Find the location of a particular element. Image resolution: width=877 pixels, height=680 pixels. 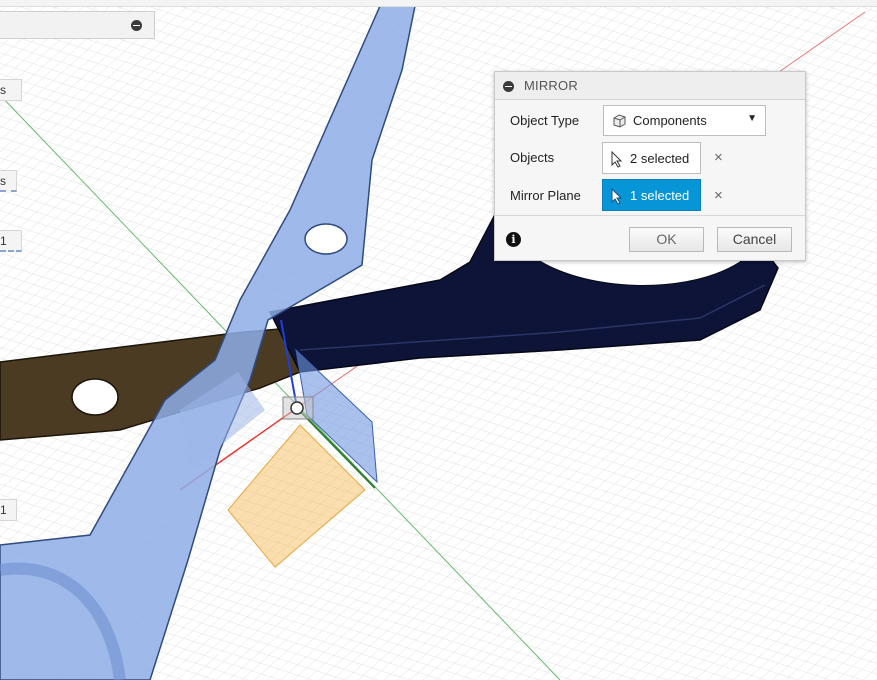

info-icon: i is located at coordinates (513, 239).